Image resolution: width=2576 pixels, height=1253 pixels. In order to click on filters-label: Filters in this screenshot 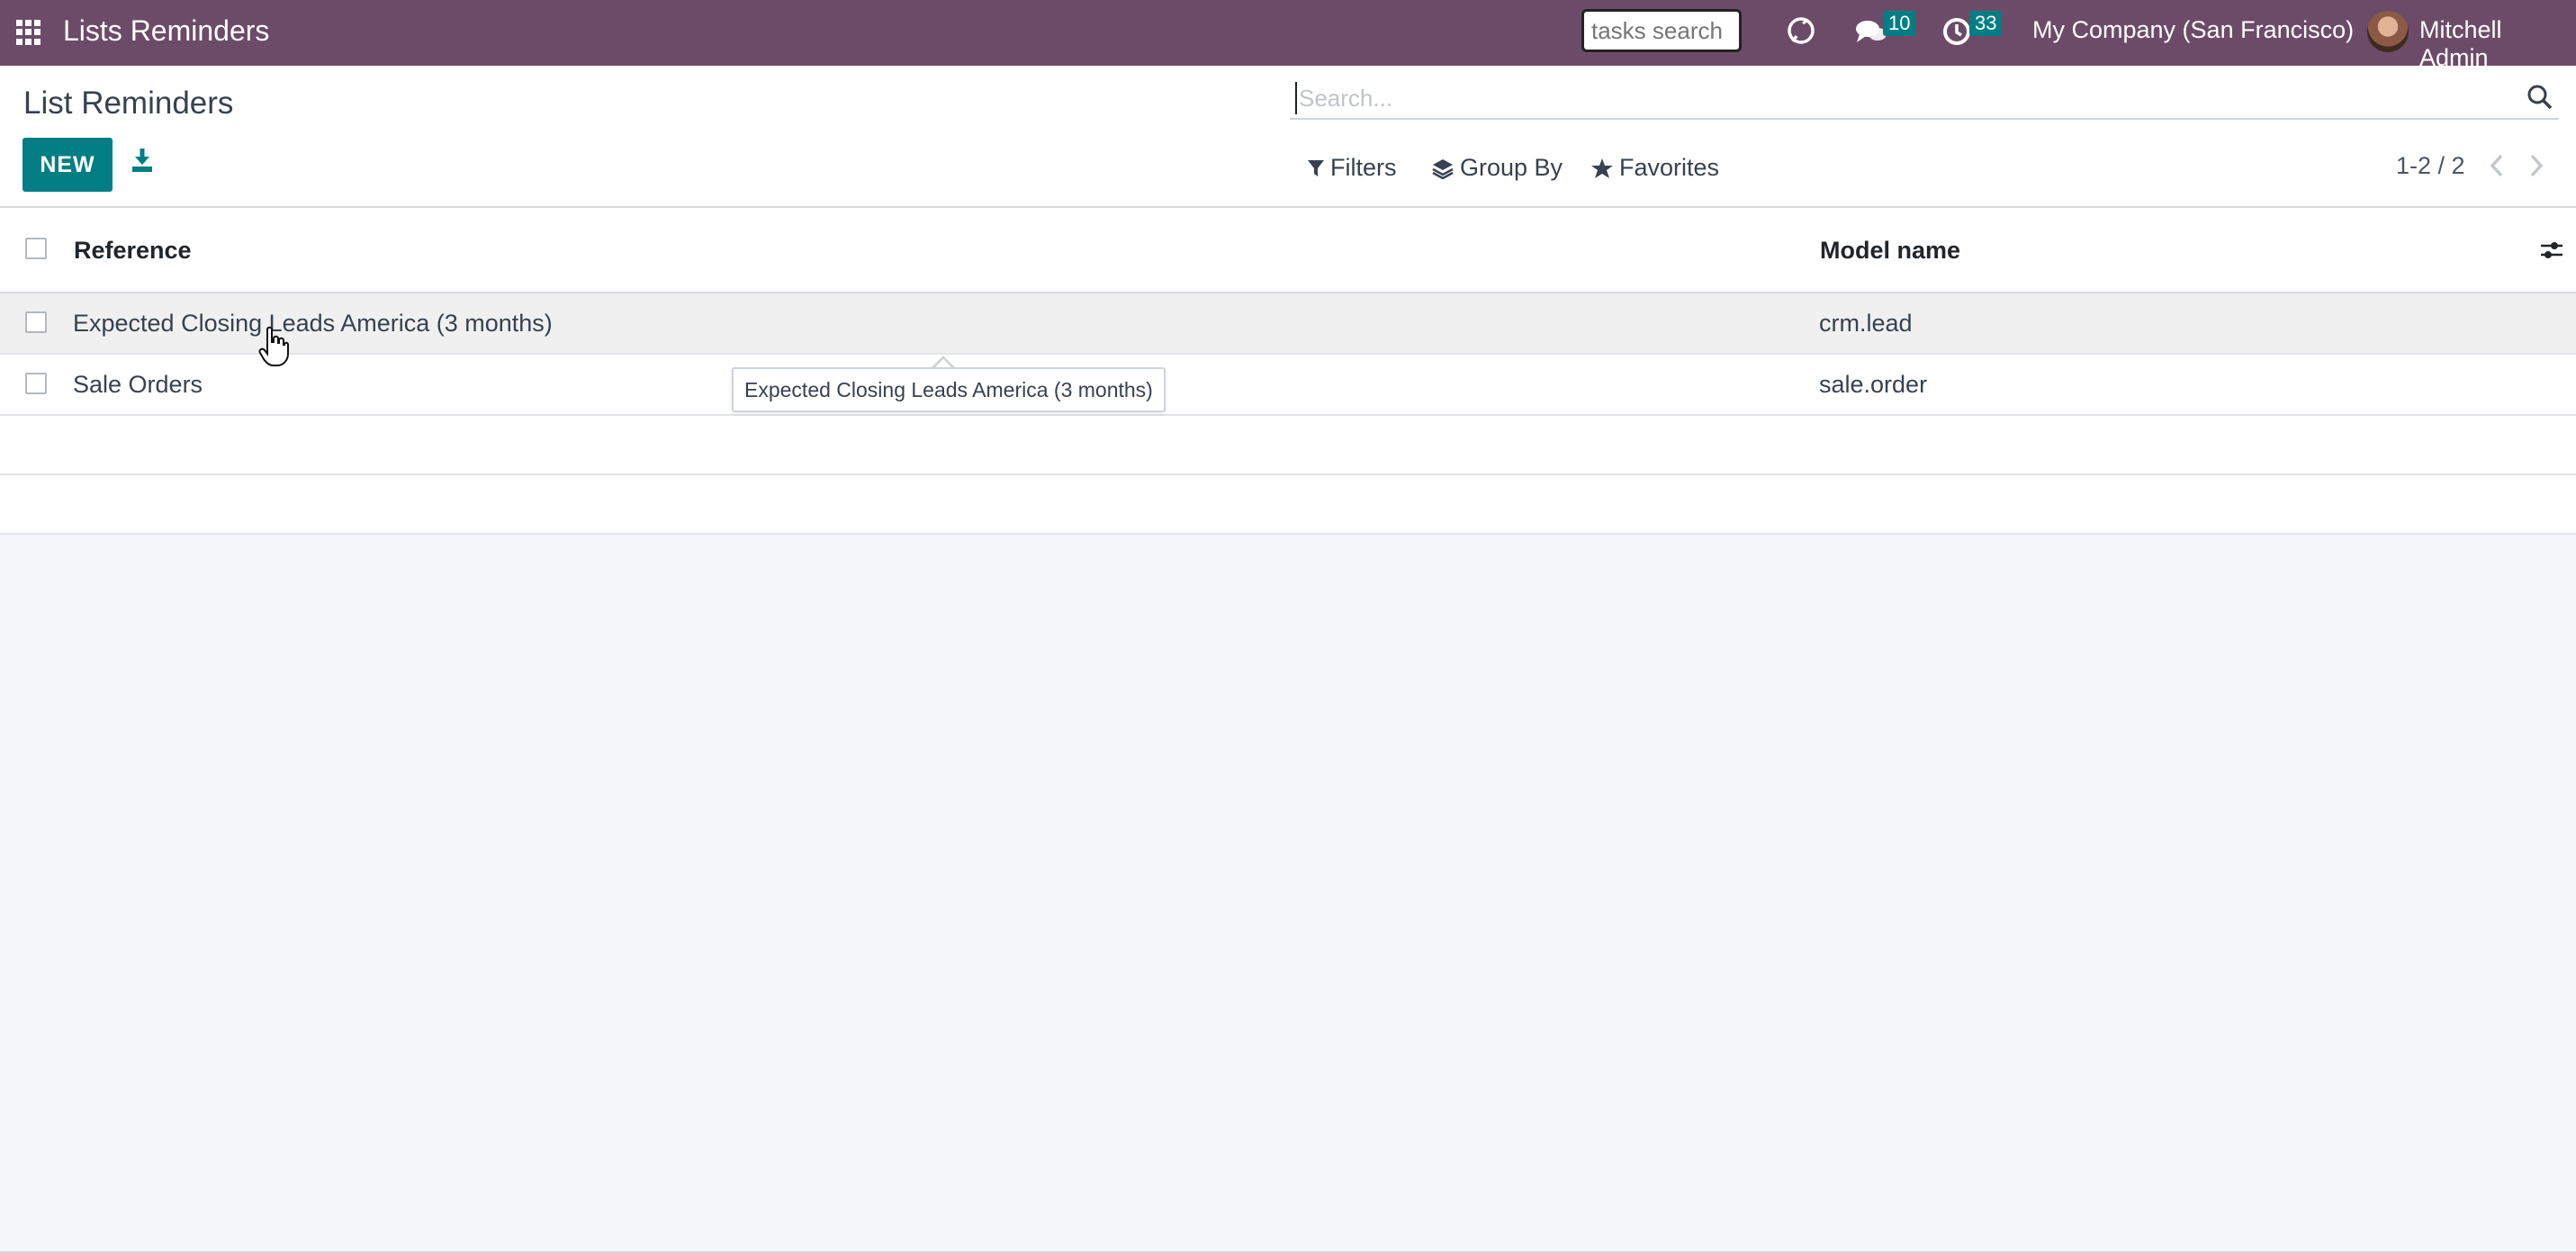, I will do `click(1363, 168)`.